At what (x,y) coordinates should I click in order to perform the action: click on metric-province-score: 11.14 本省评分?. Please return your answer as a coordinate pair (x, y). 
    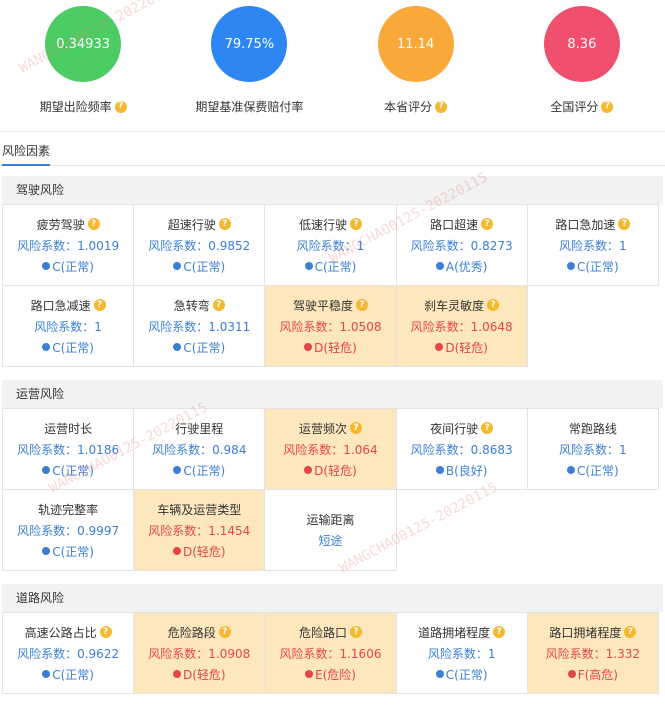
    Looking at the image, I should click on (416, 65).